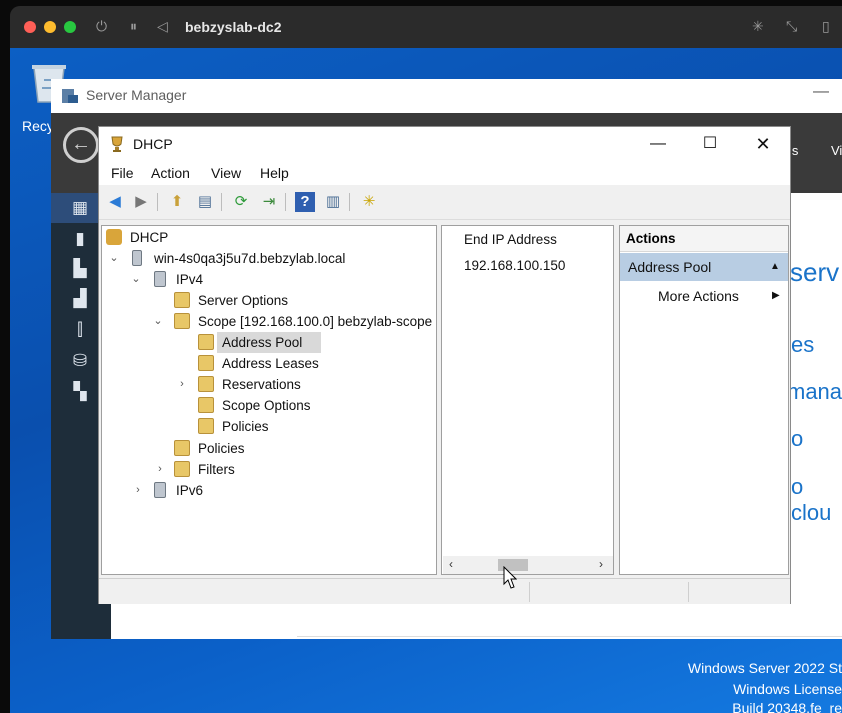 Image resolution: width=842 pixels, height=713 pixels. I want to click on dhcp-role-icon: ⫿, so click(80, 330).